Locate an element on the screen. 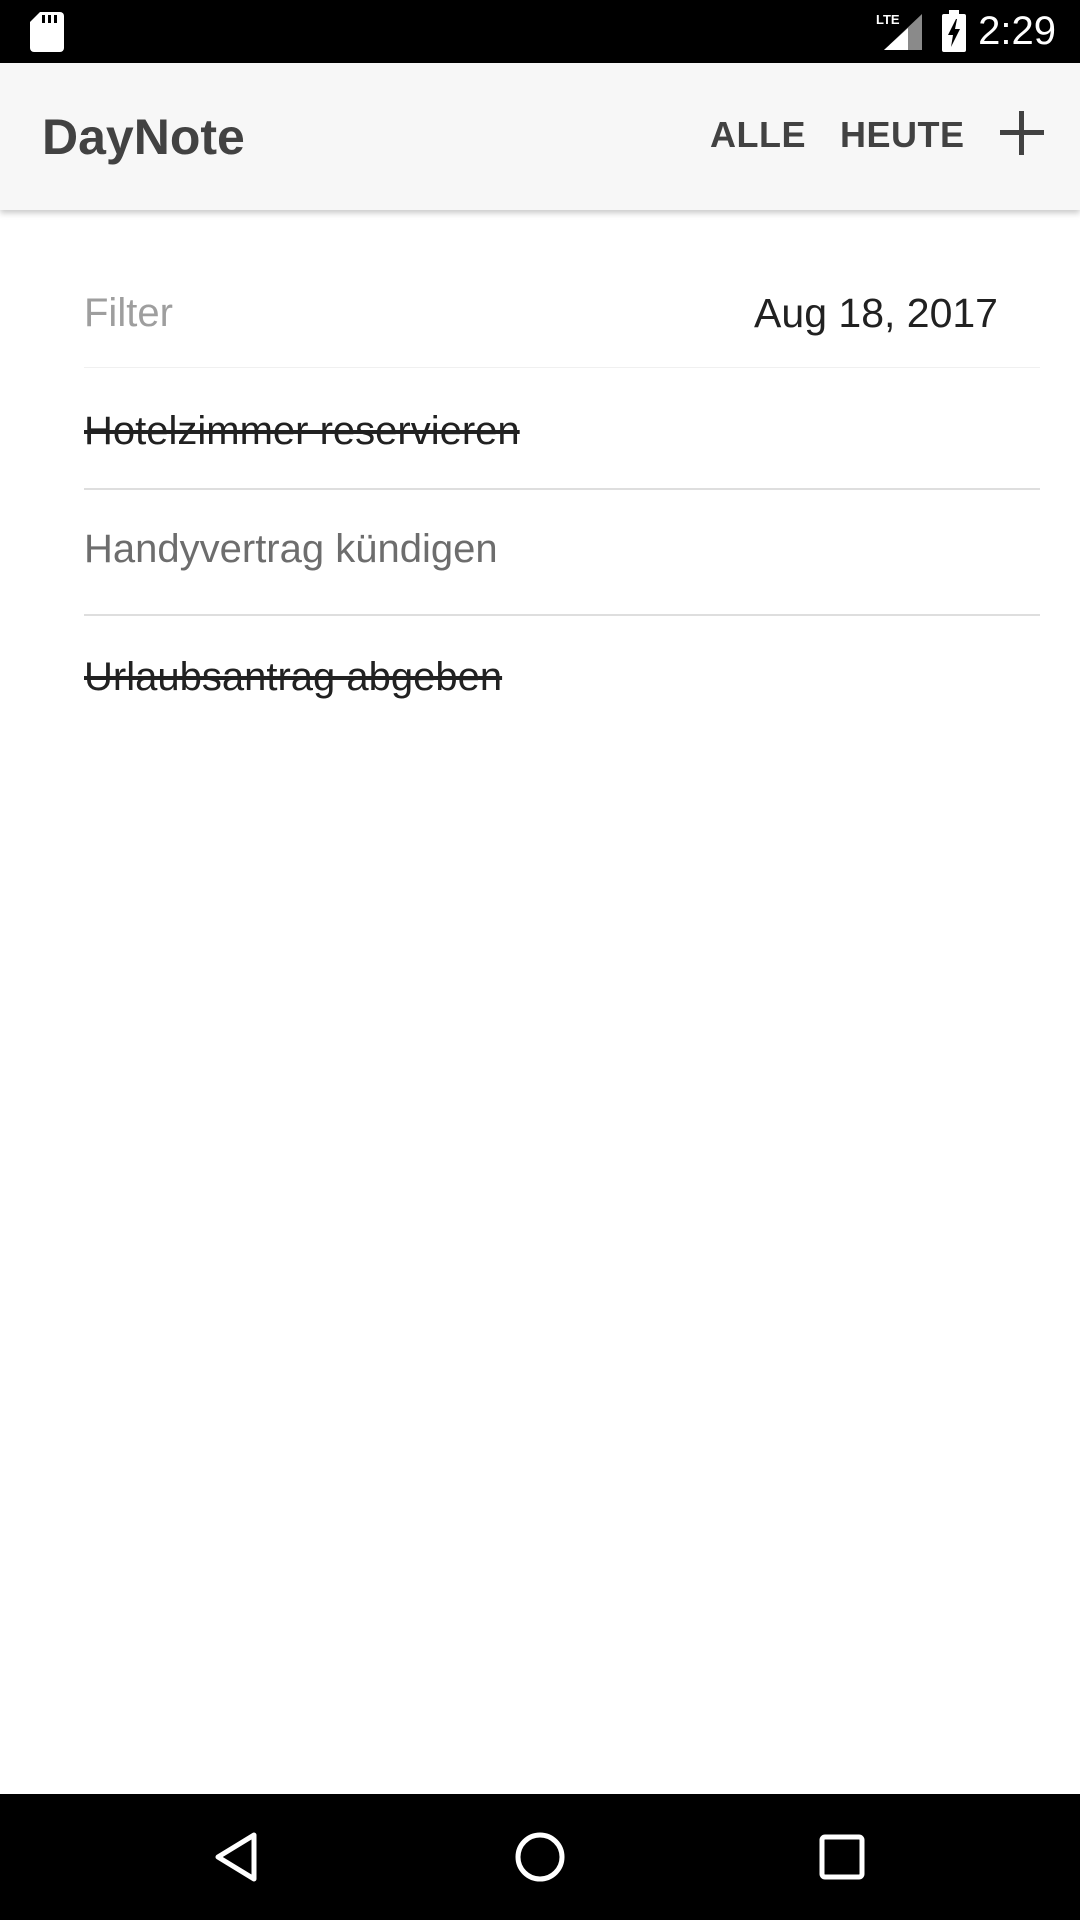 The width and height of the screenshot is (1080, 1920). filter-row: Aug 18, 2017 is located at coordinates (562, 322).